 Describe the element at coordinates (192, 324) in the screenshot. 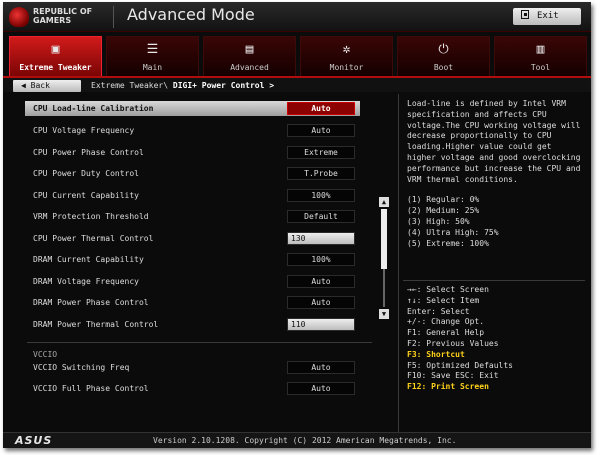

I see `setting-row-dram-power-thermal-control: DRAM Power Thermal Control 110` at that location.